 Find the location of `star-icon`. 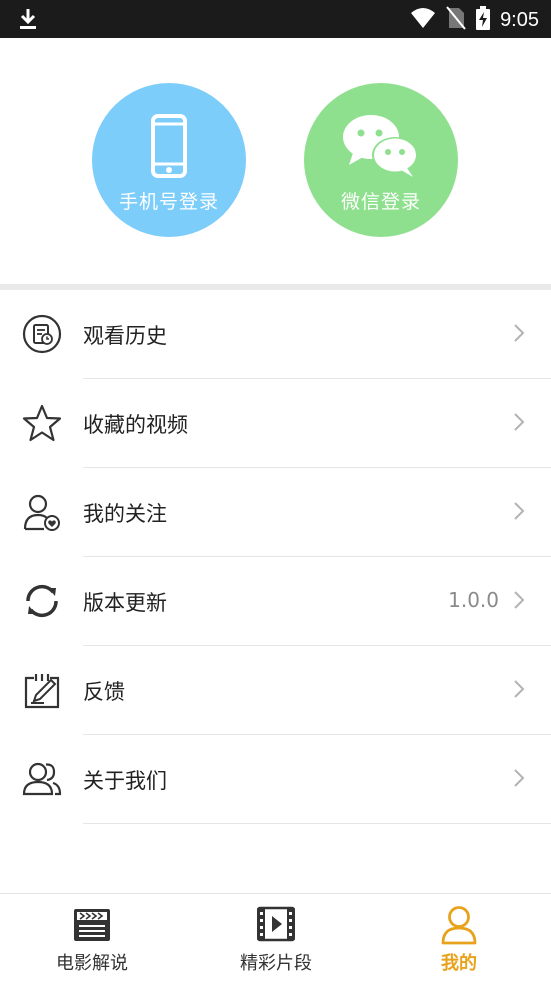

star-icon is located at coordinates (42, 423).